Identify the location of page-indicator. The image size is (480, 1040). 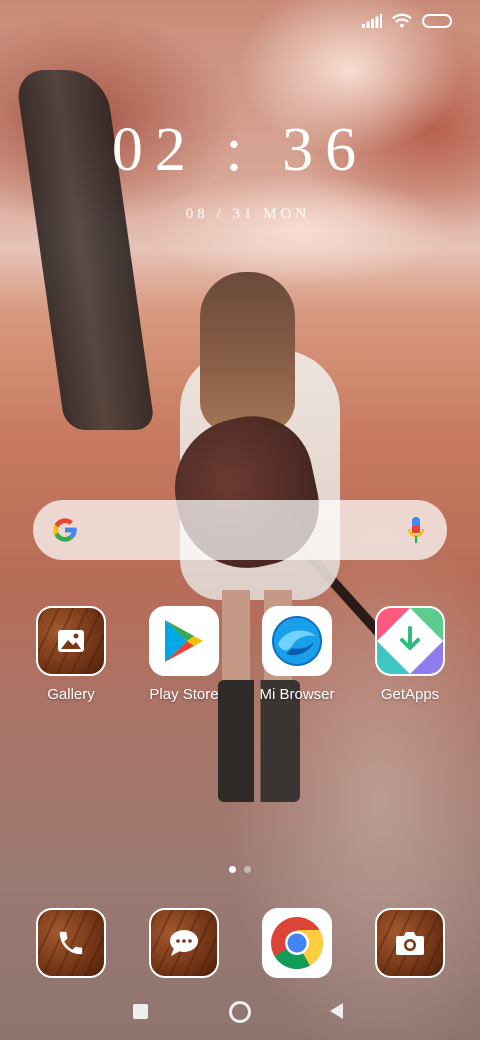
(240, 869).